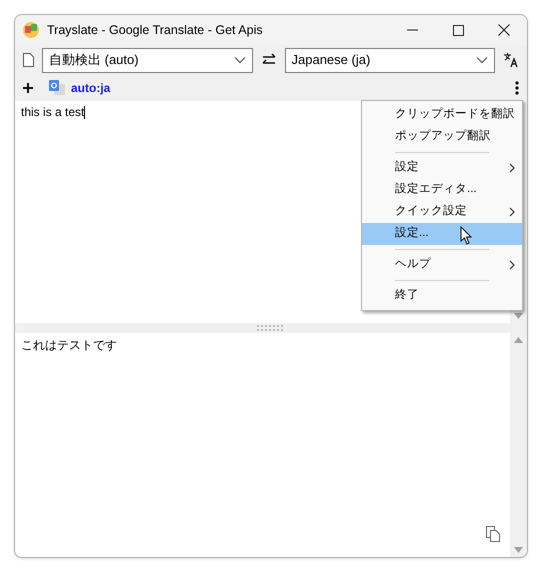  Describe the element at coordinates (442, 168) in the screenshot. I see `menu-item: 設定` at that location.